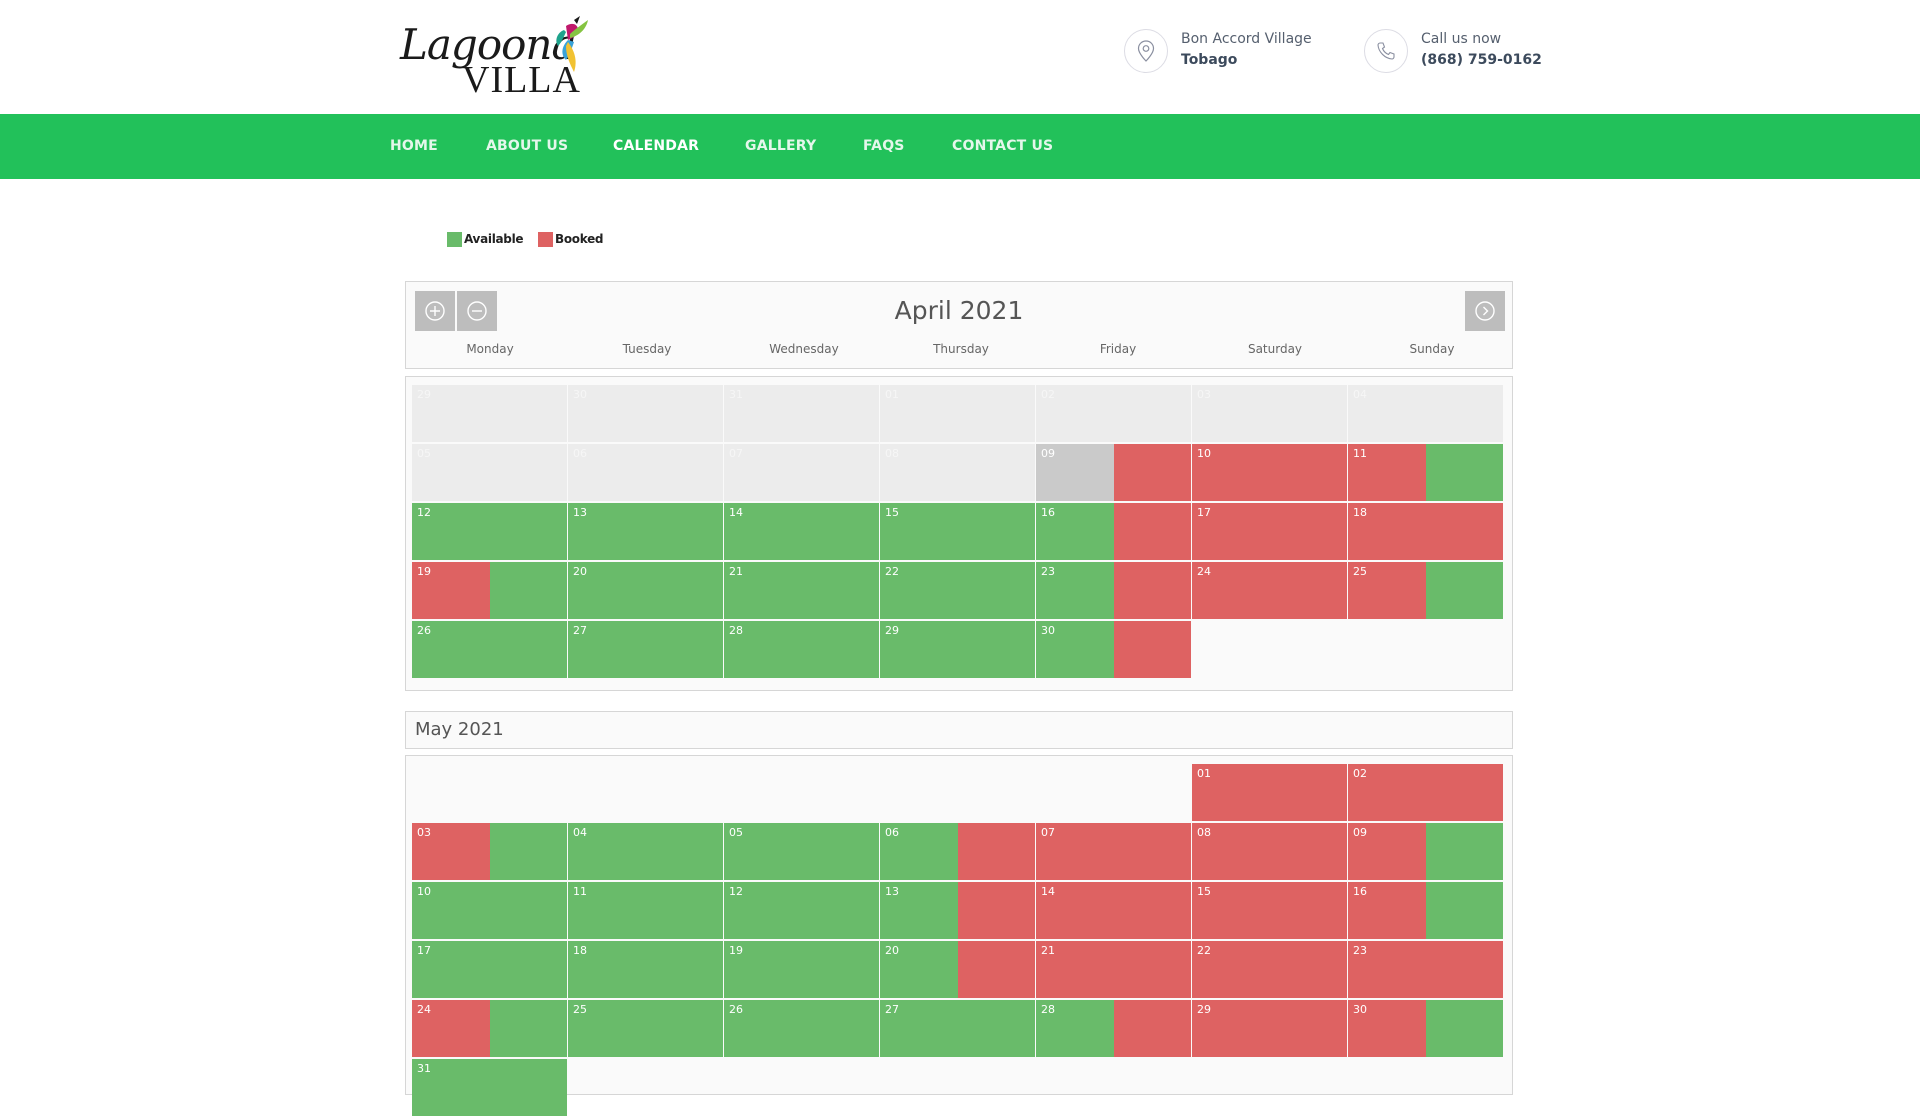 The image size is (1920, 1116). I want to click on site-logo: Lagoona VILLA, so click(493, 58).